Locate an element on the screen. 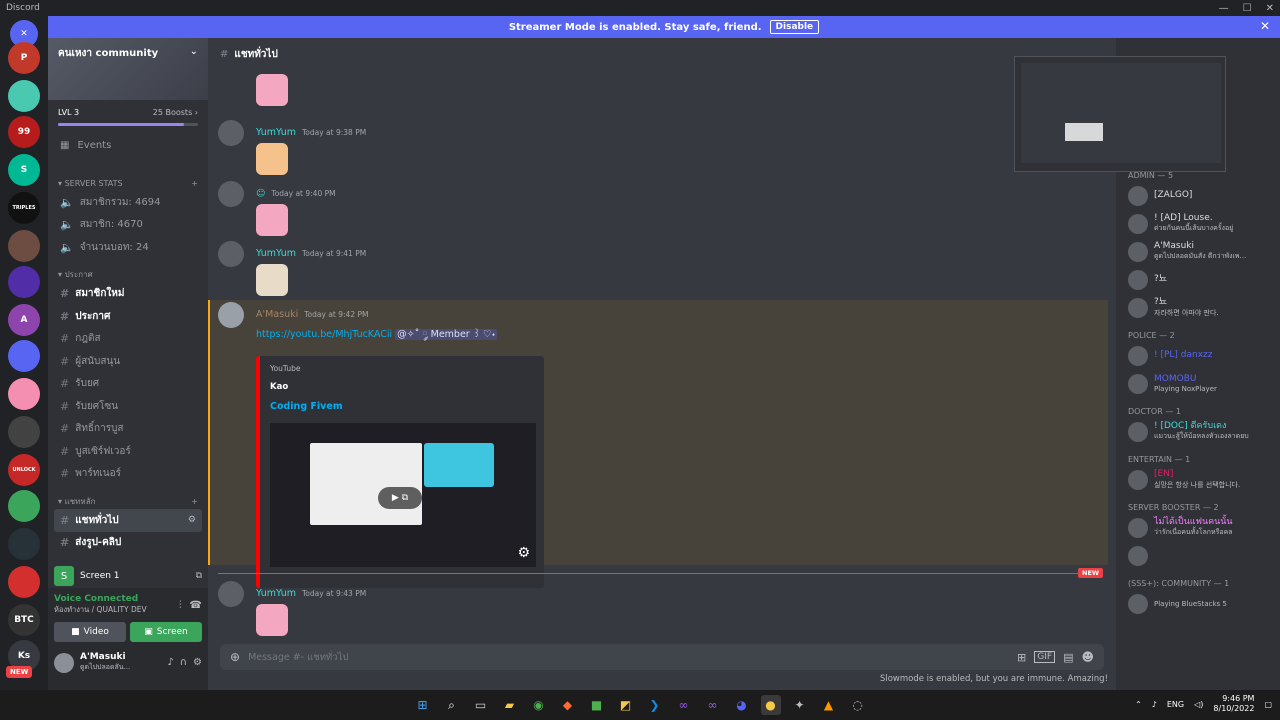 This screenshot has width=1280, height=720. server-icon: TRIPLES is located at coordinates (24, 208).